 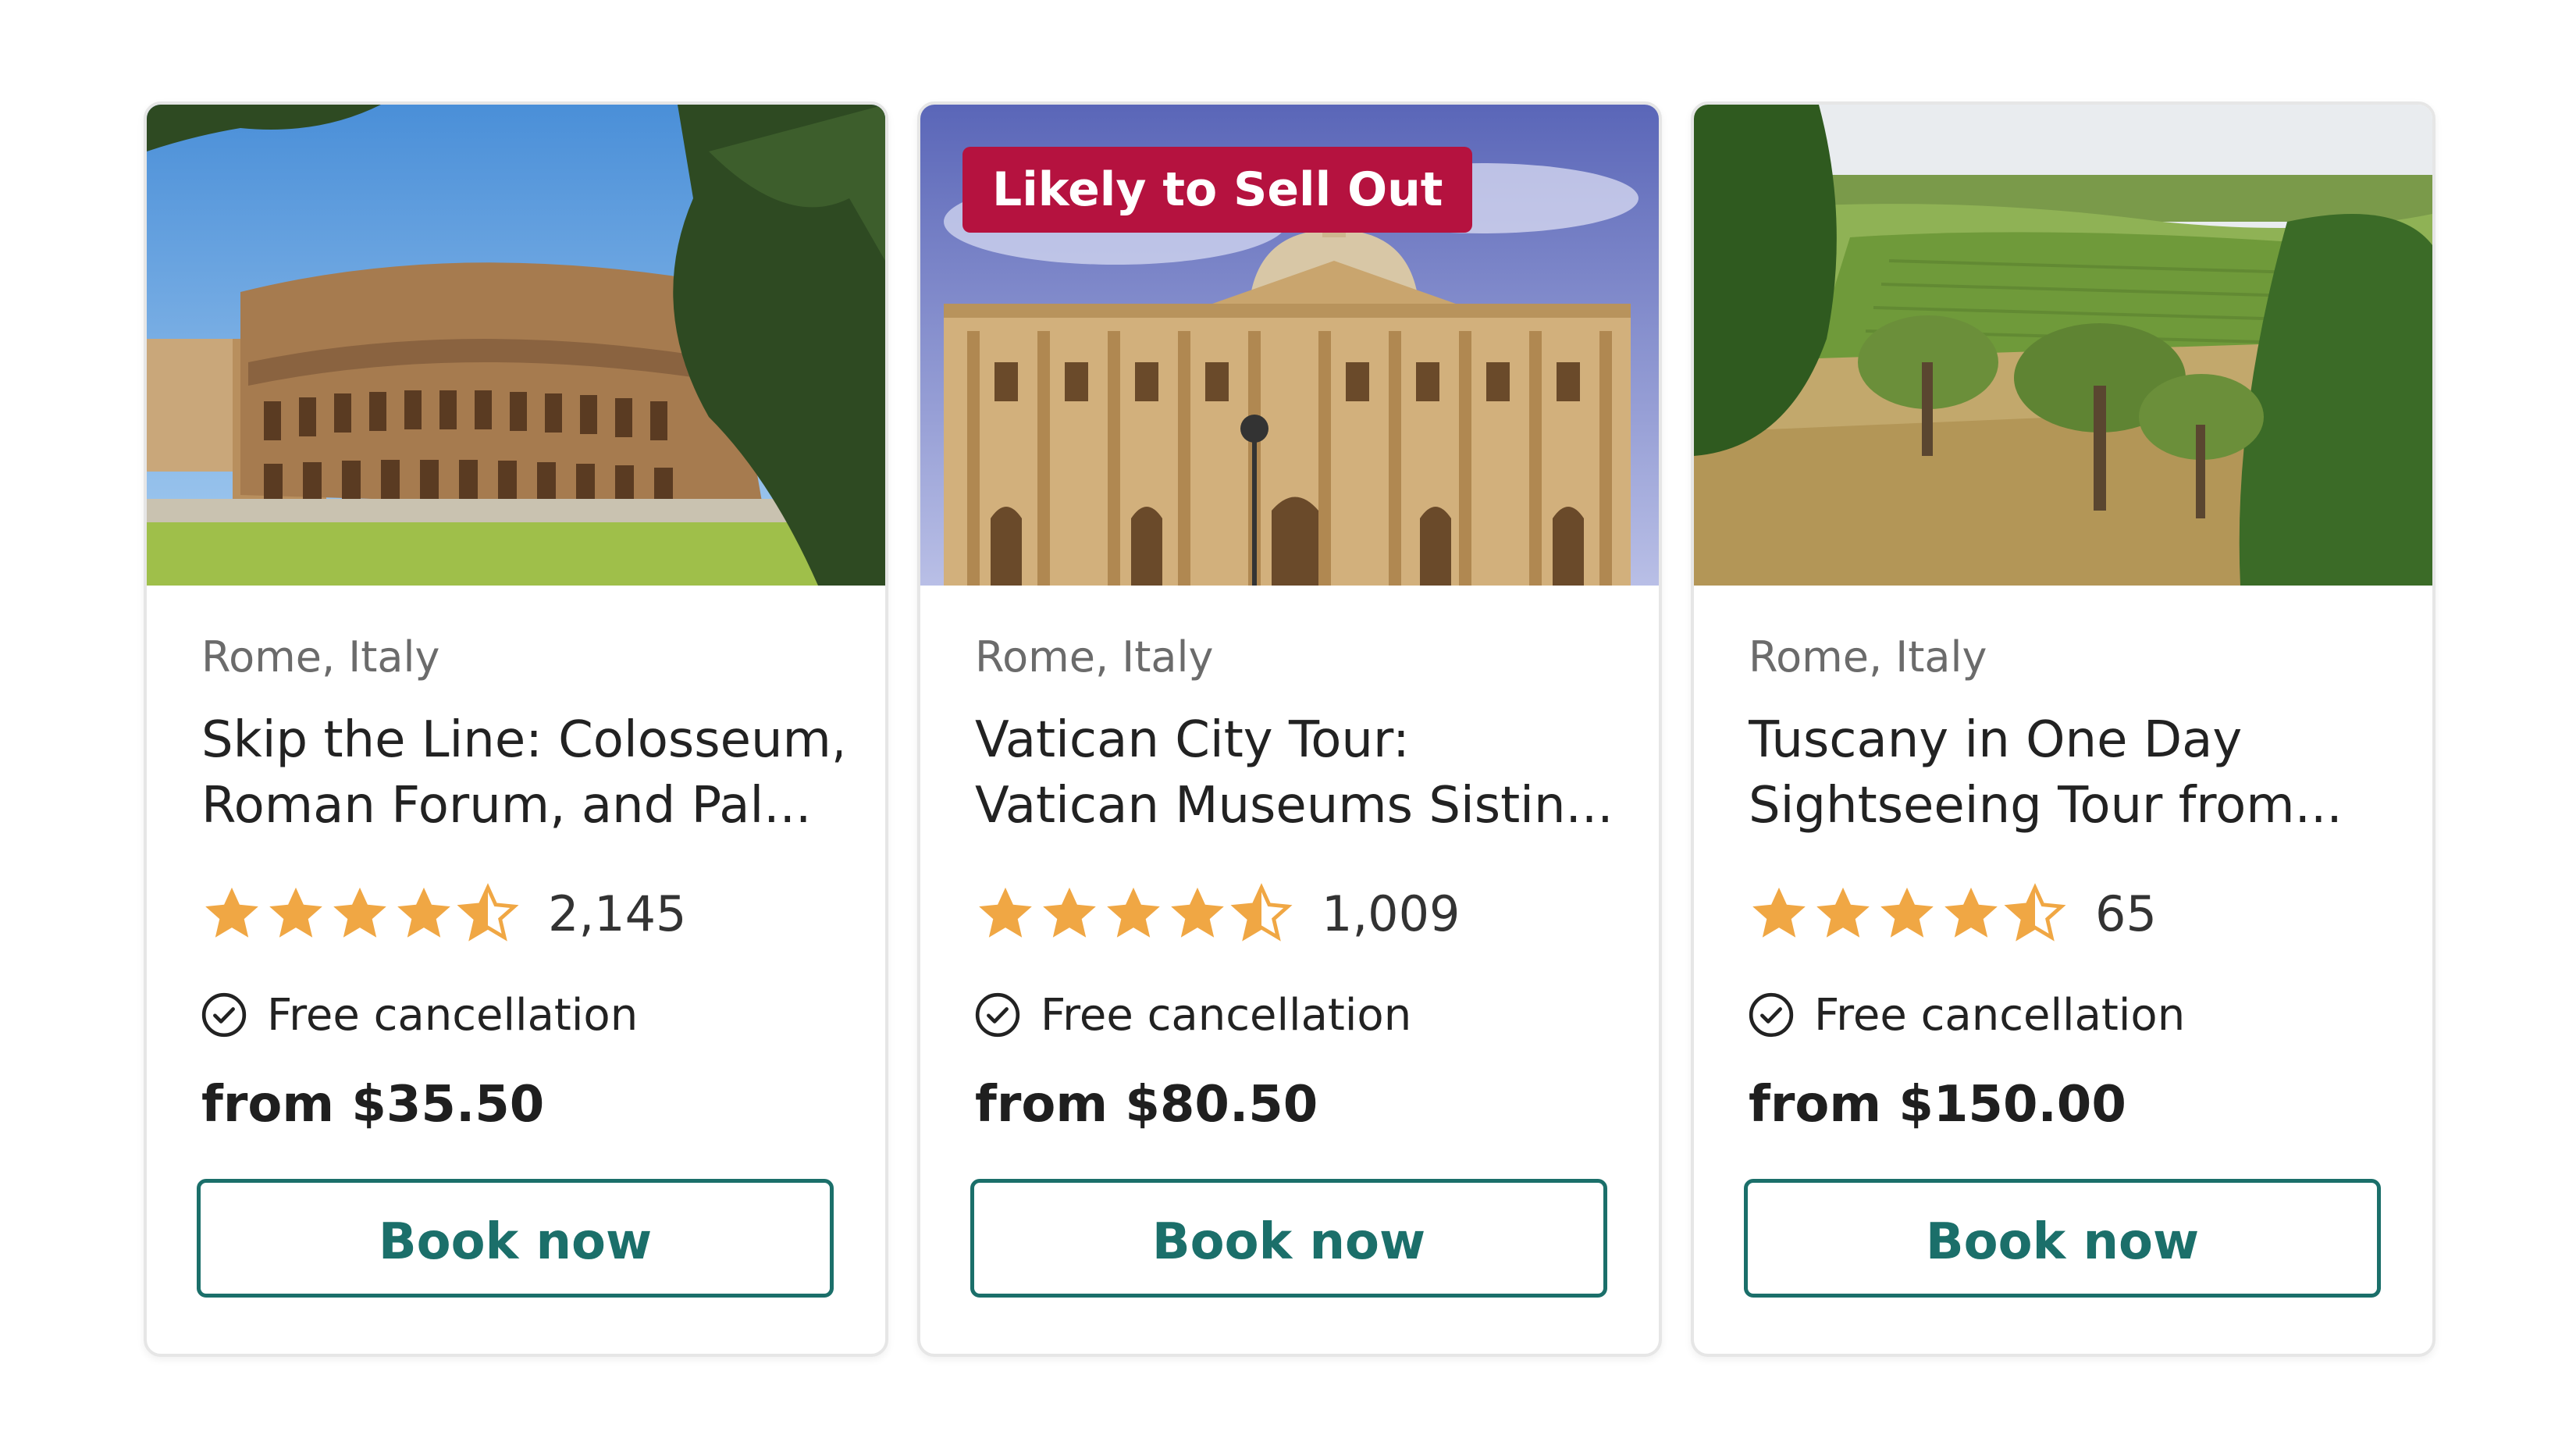 I want to click on rating: 2,145, so click(x=444, y=914).